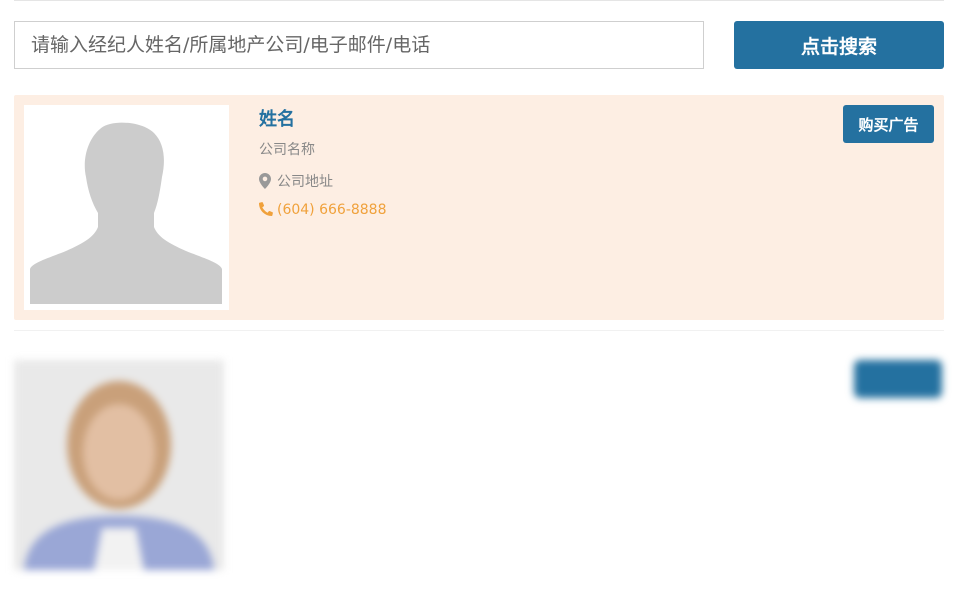 Image resolution: width=960 pixels, height=600 pixels. I want to click on agent-company: 公司名称, so click(287, 150).